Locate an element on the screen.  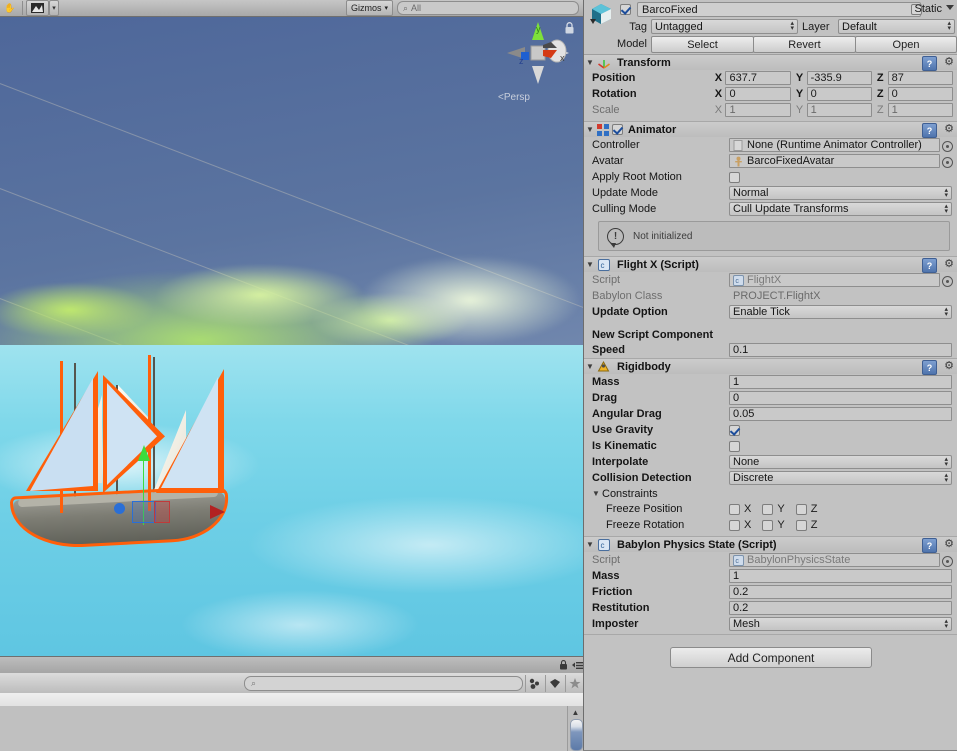
filter-by-label-icon is located at coordinates (554, 683).